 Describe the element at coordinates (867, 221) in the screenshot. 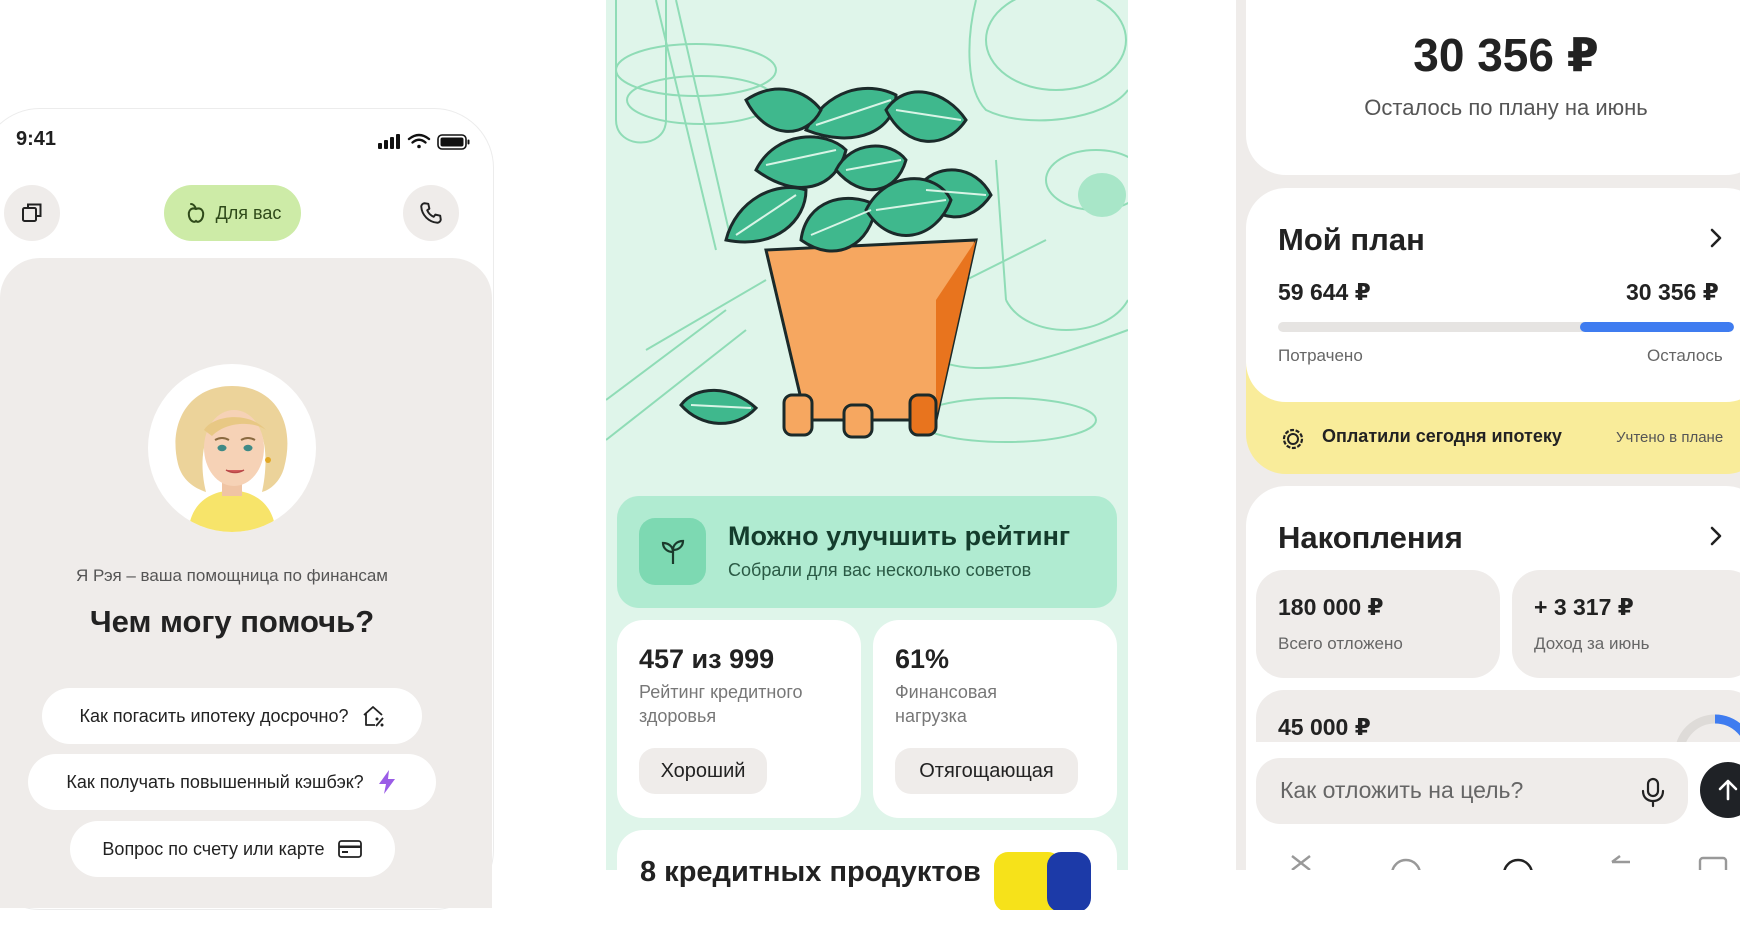

I see `plant-illustration` at that location.